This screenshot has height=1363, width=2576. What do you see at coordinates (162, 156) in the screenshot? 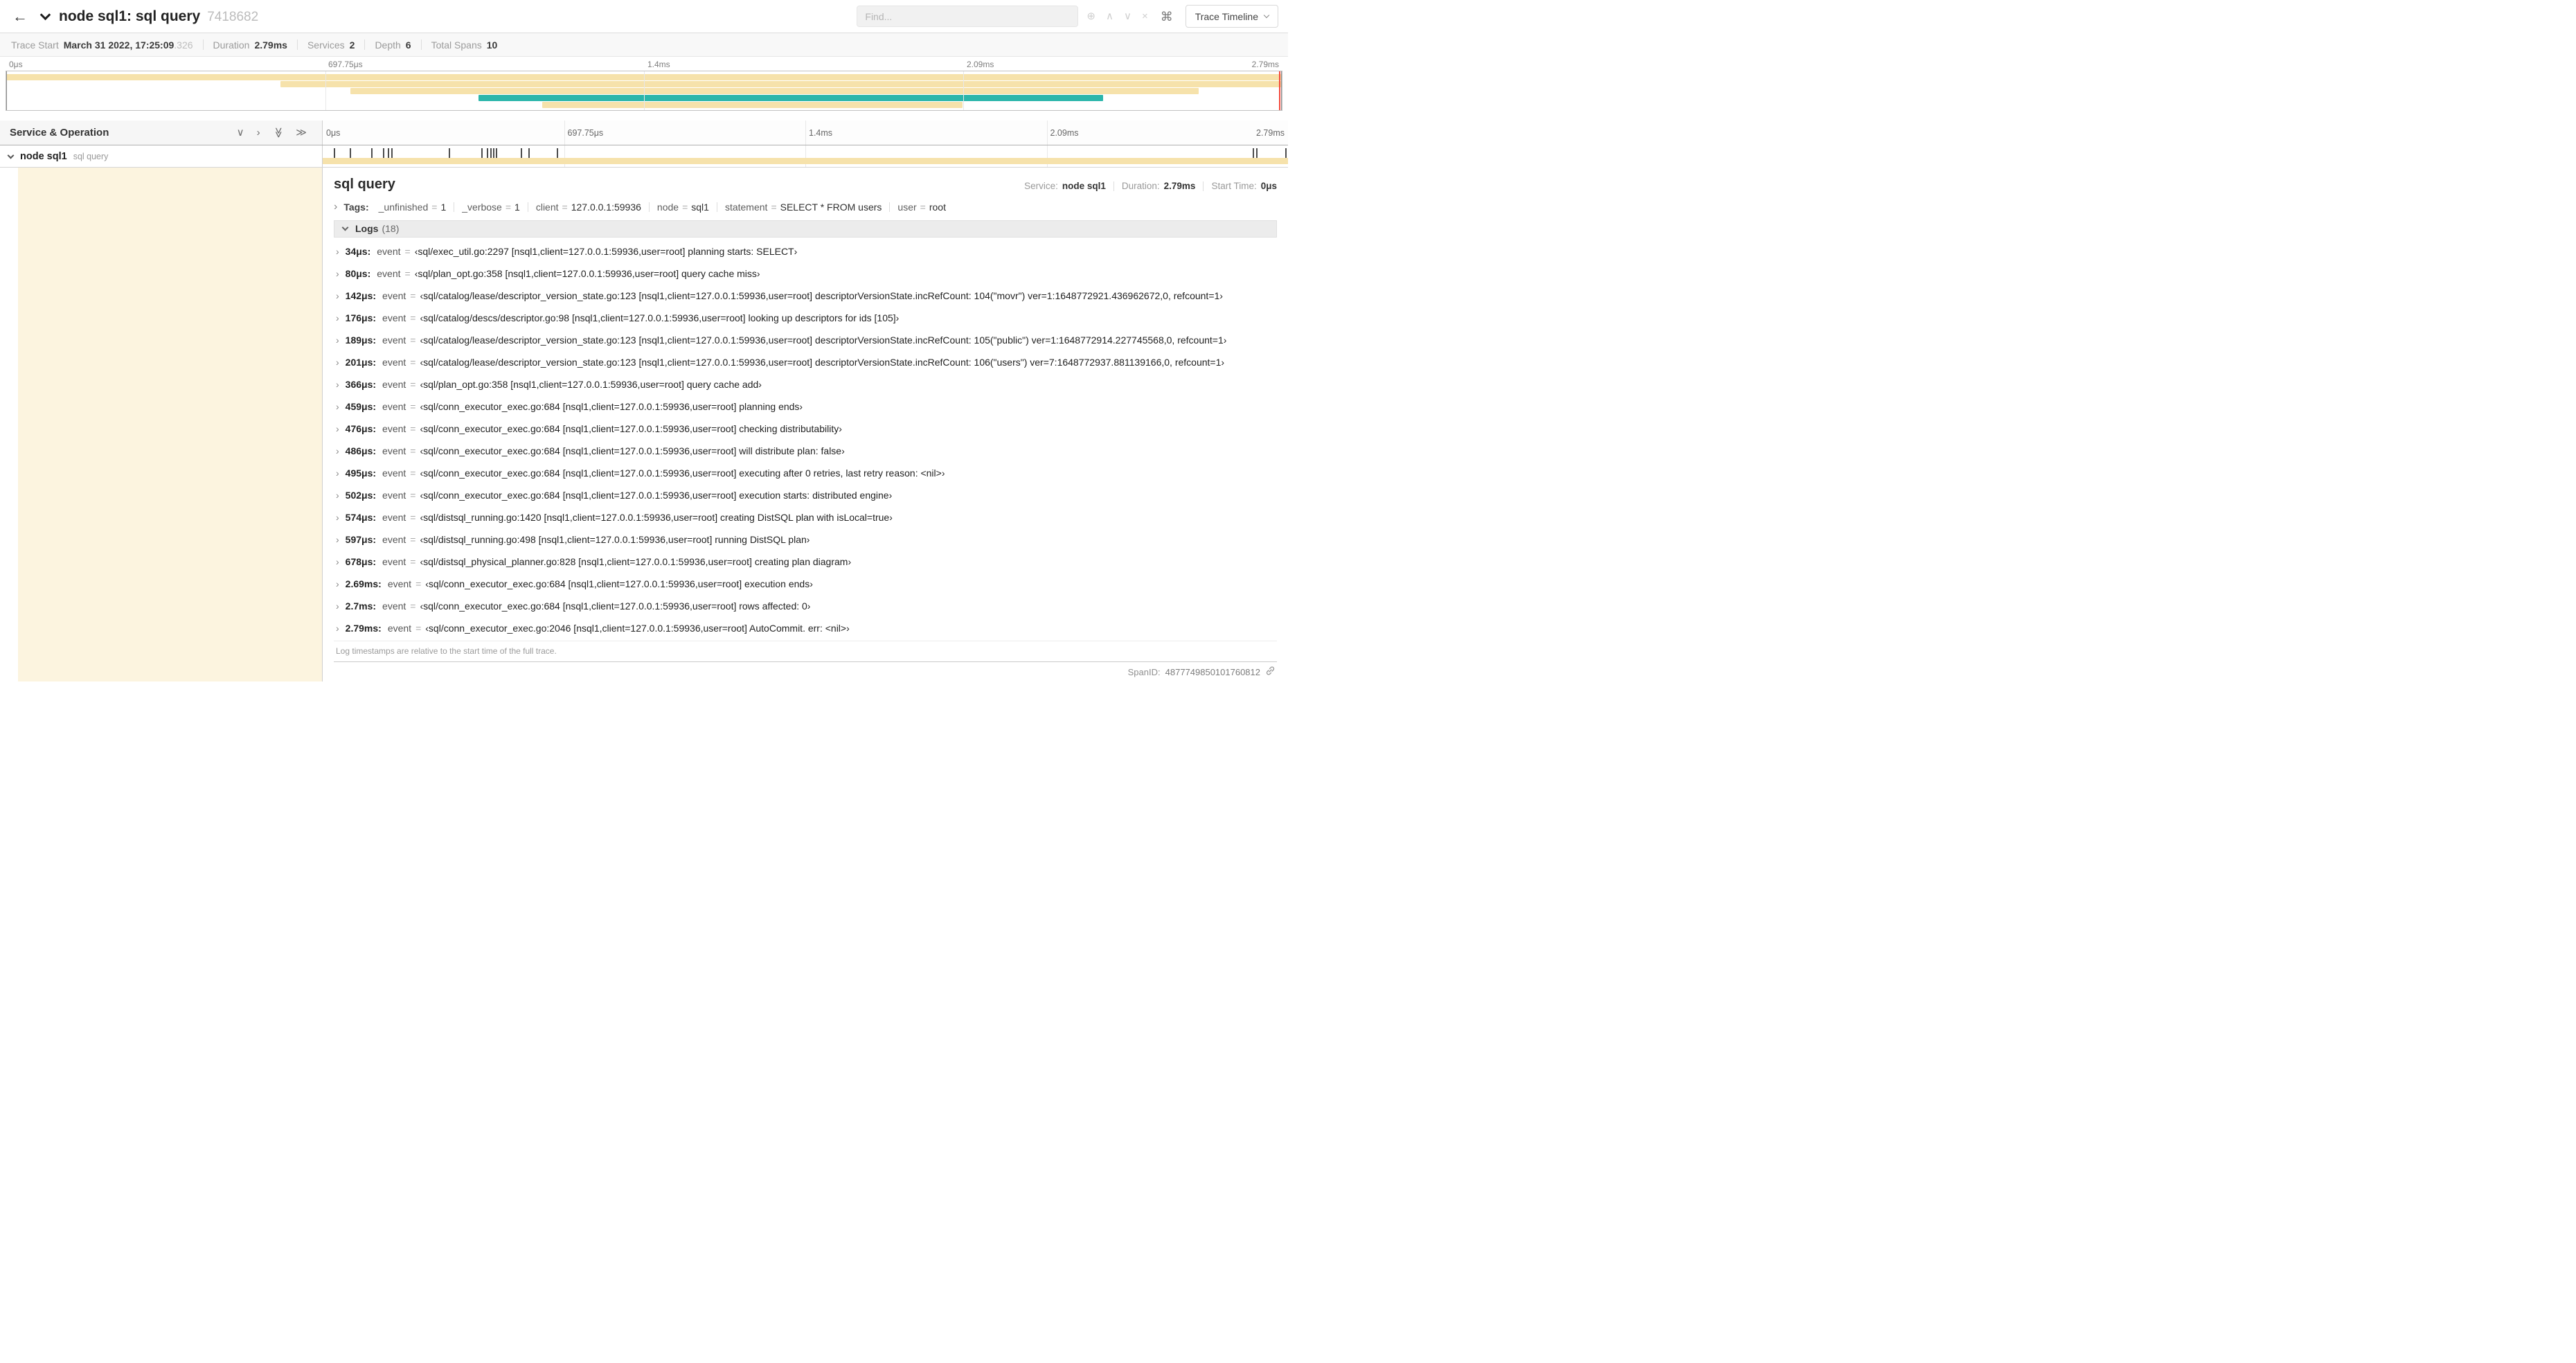
I see `span-tree-item: node sql1 sql query` at bounding box center [162, 156].